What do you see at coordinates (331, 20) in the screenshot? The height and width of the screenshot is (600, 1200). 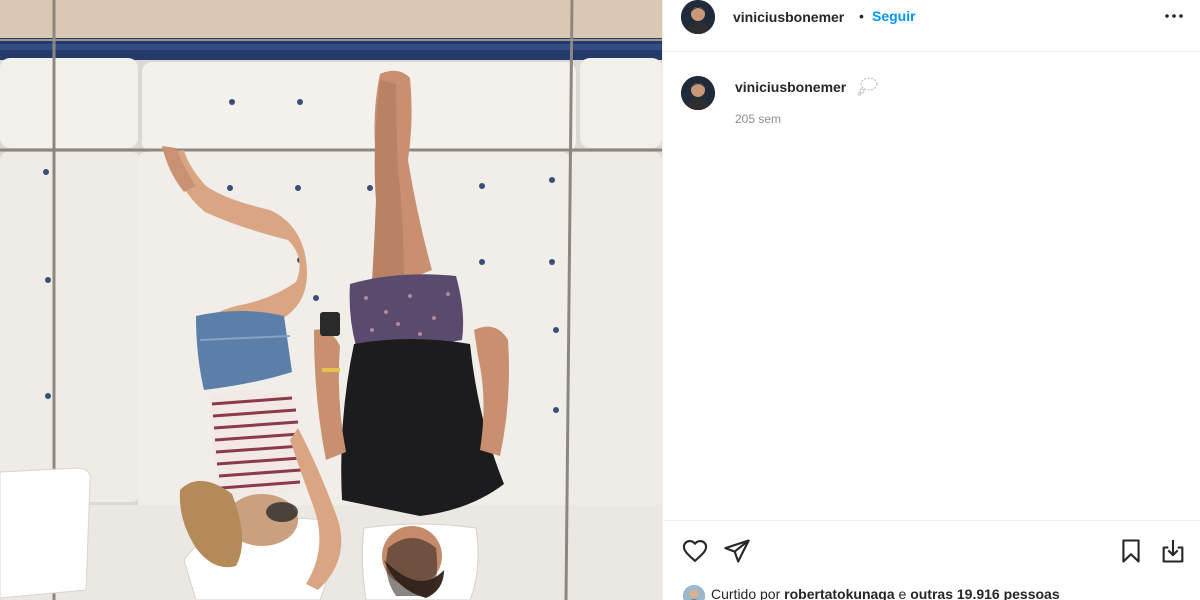 I see `stone-ledge` at bounding box center [331, 20].